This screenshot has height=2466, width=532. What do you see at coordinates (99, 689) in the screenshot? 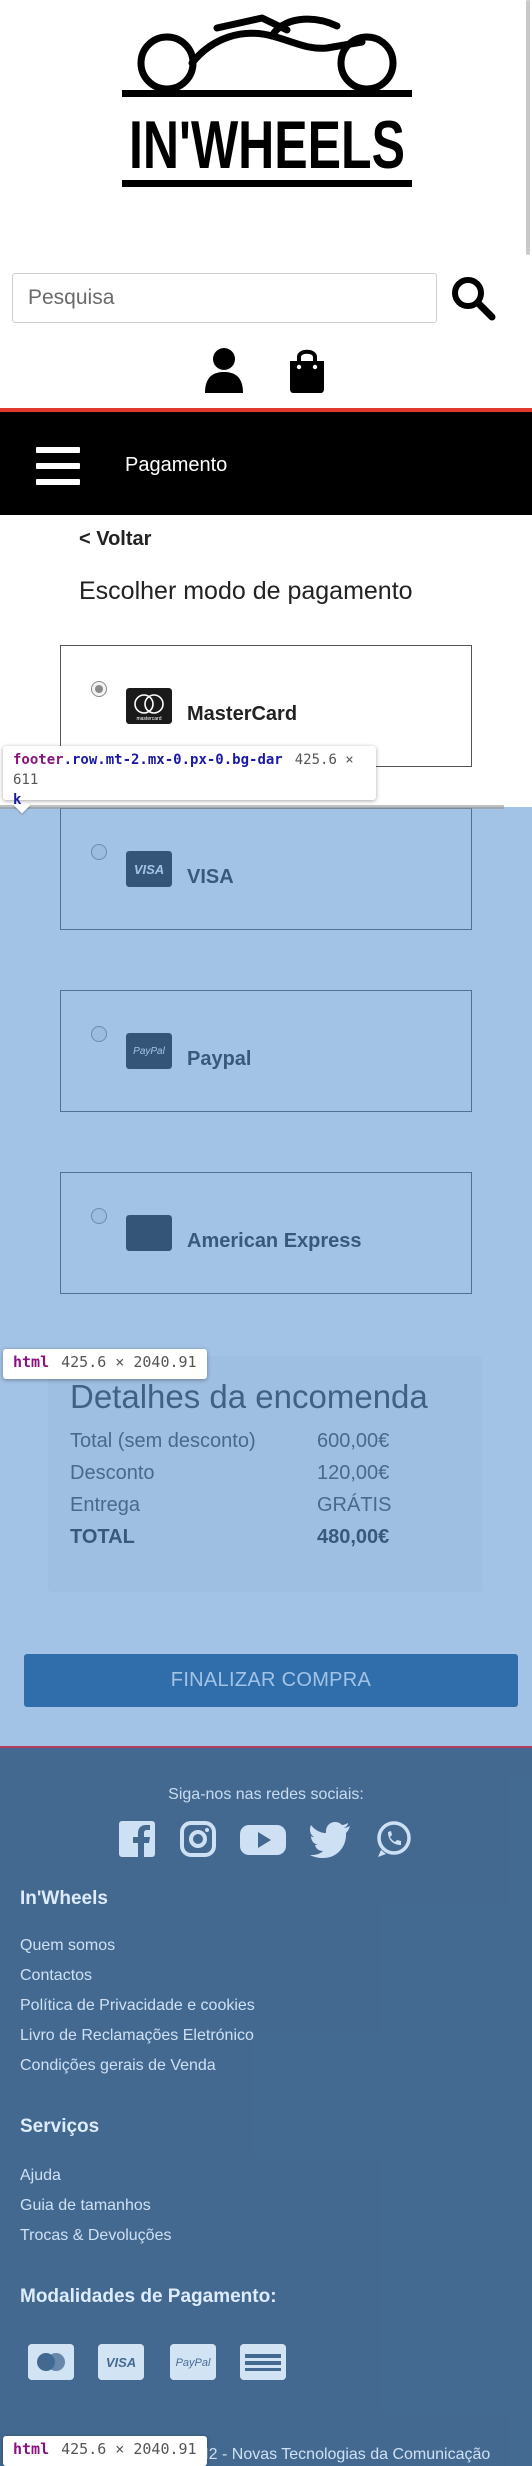
I see `radio-mastercard` at bounding box center [99, 689].